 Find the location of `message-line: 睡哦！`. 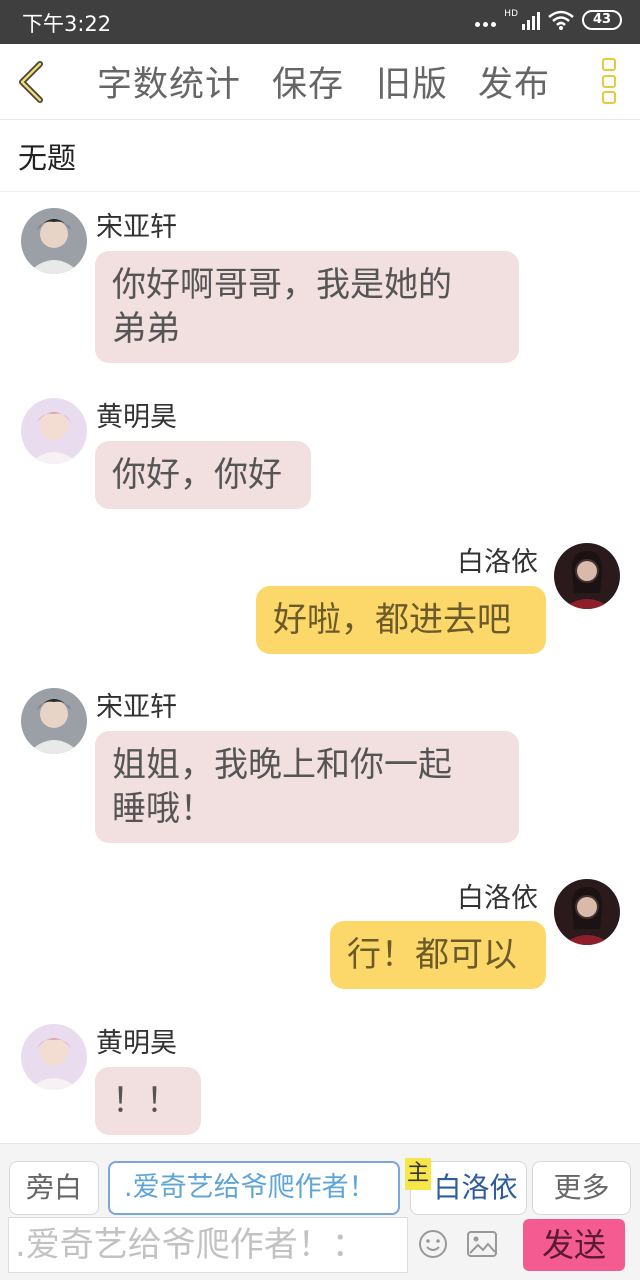

message-line: 睡哦！ is located at coordinates (163, 809).